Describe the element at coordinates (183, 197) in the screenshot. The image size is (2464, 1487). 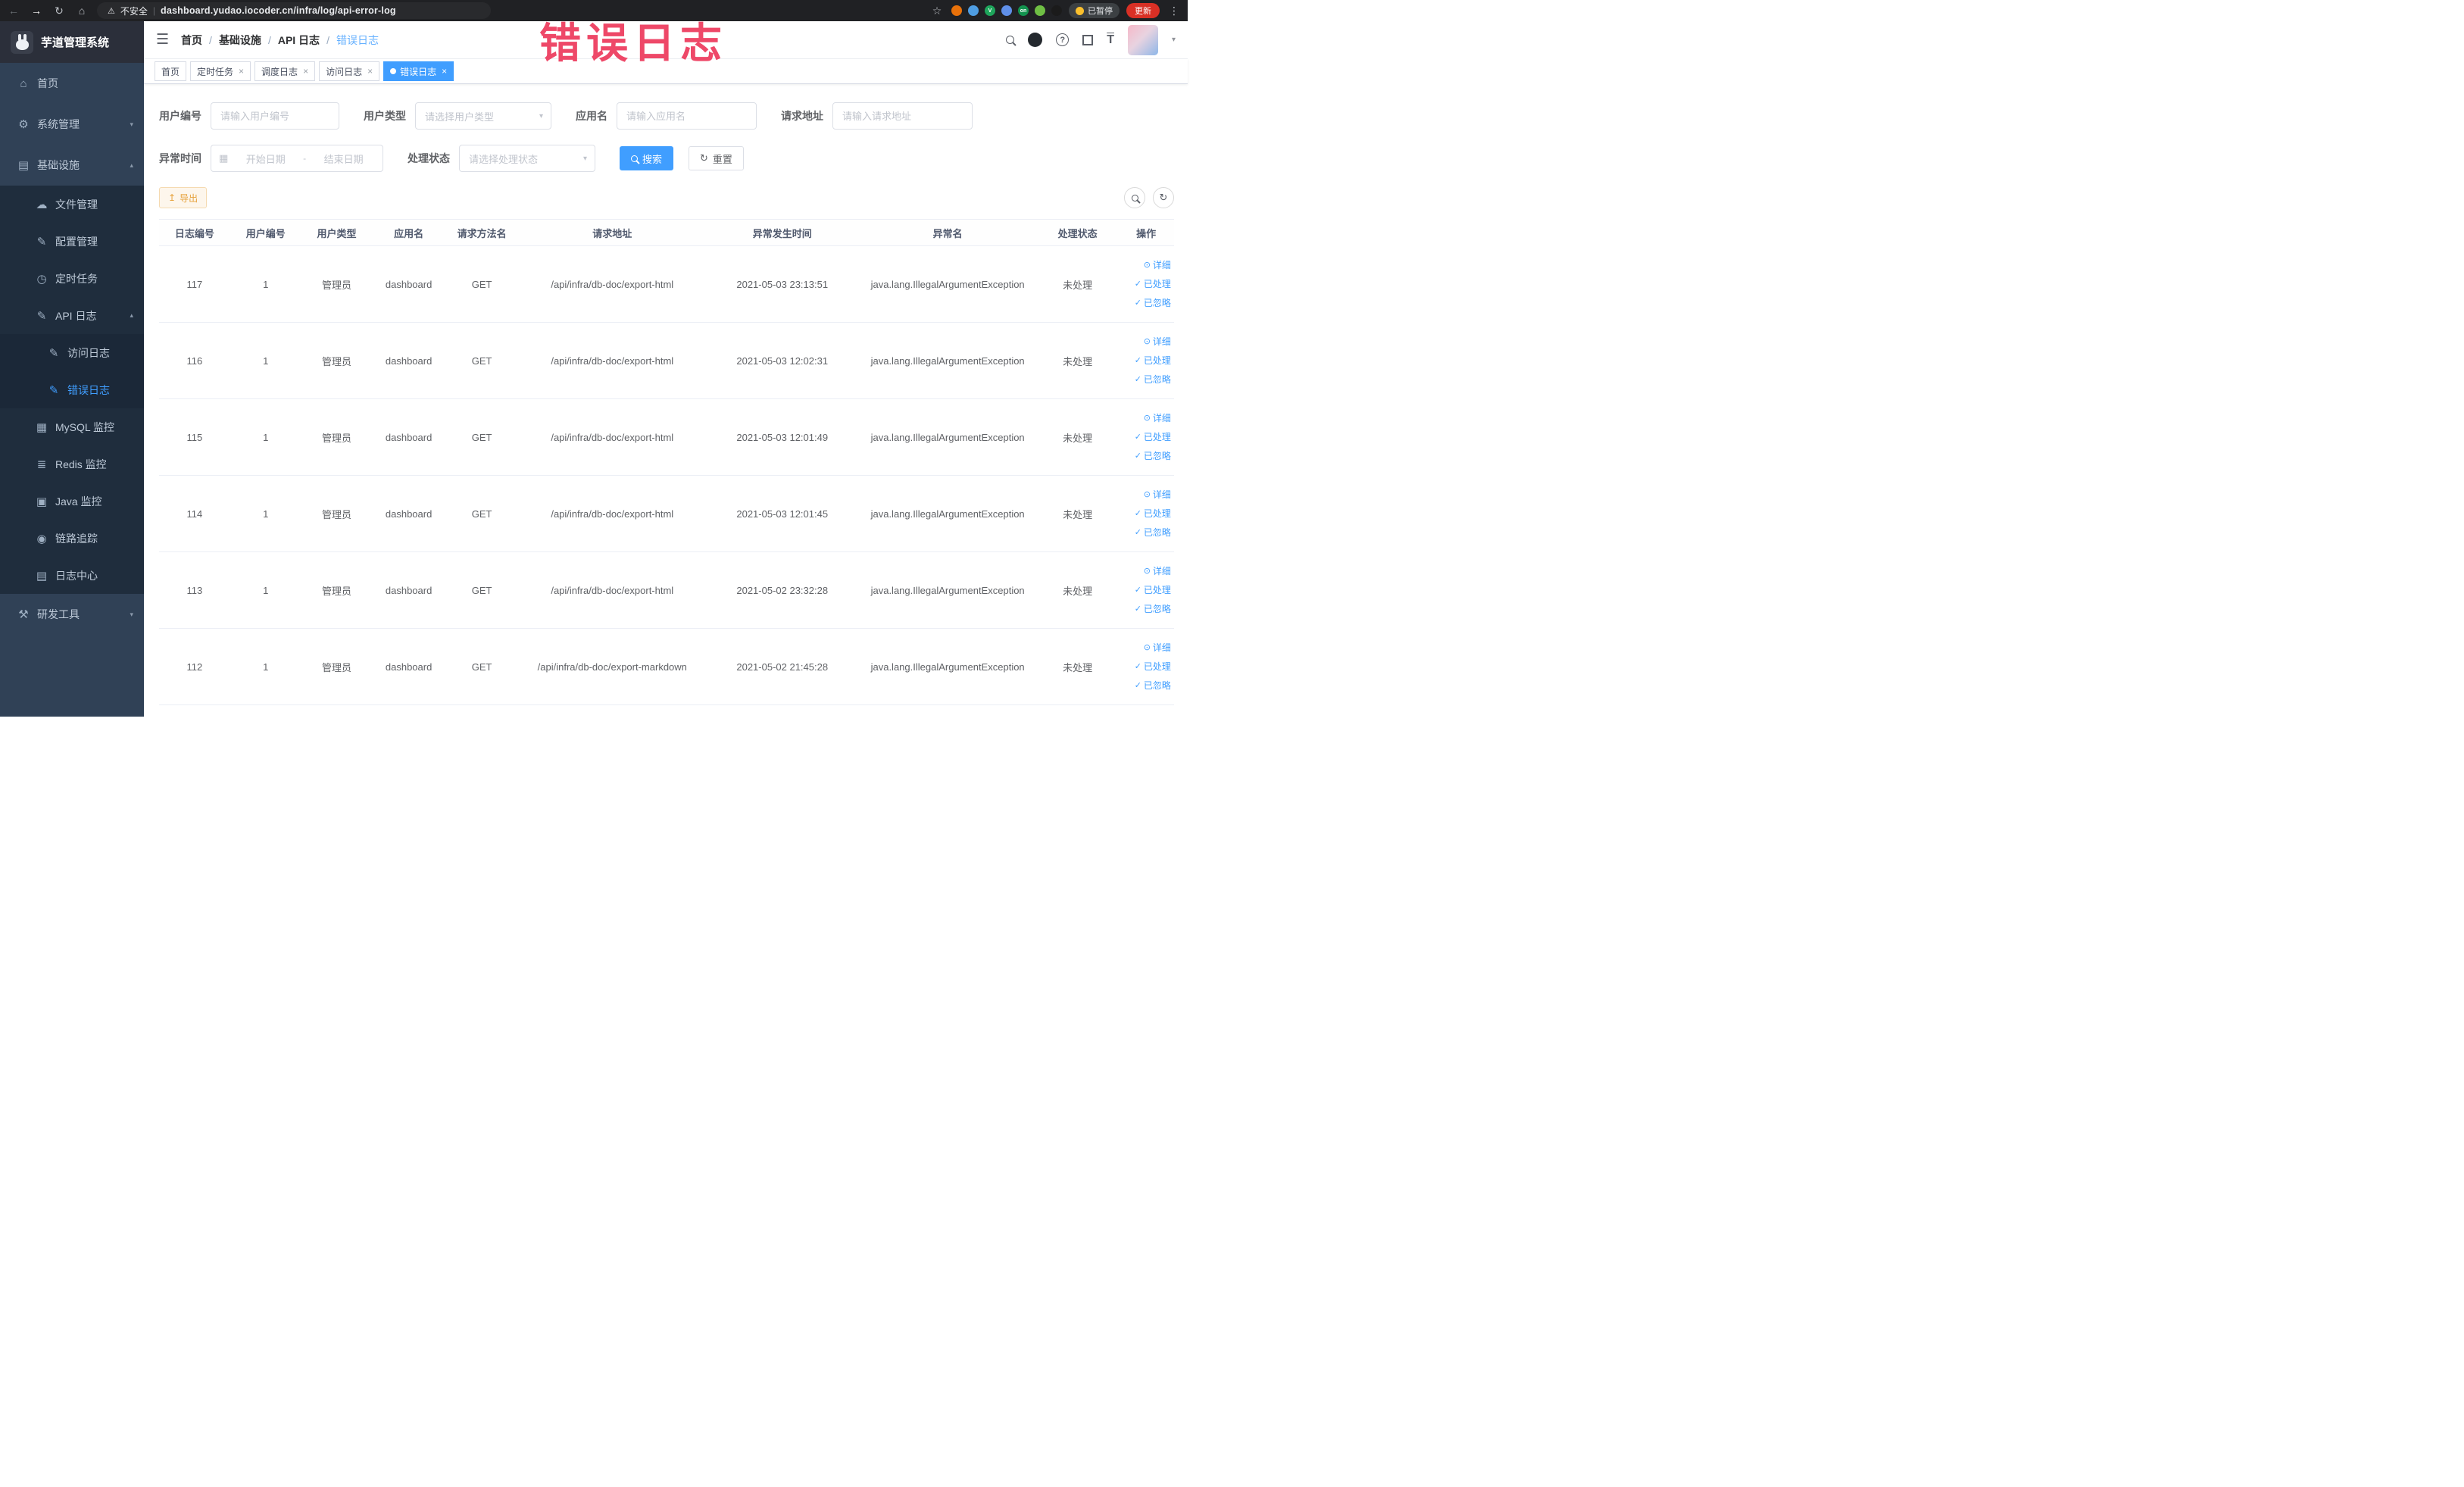
I see `export-button: ↥ 导出` at that location.